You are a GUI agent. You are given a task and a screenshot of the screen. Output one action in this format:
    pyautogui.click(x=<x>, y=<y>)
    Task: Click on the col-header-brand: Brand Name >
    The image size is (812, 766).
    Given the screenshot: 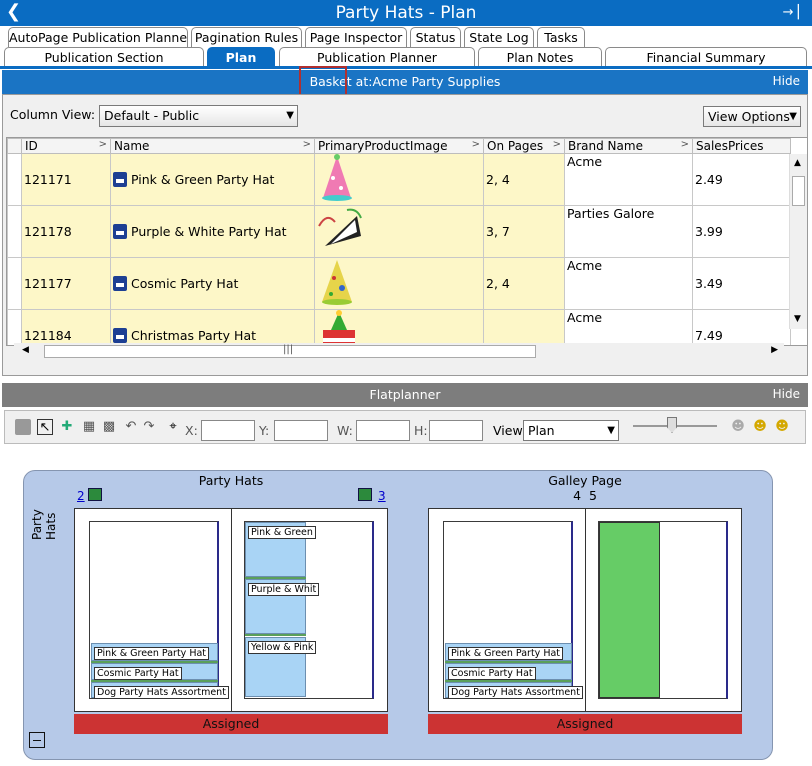 What is the action you would take?
    pyautogui.click(x=628, y=146)
    